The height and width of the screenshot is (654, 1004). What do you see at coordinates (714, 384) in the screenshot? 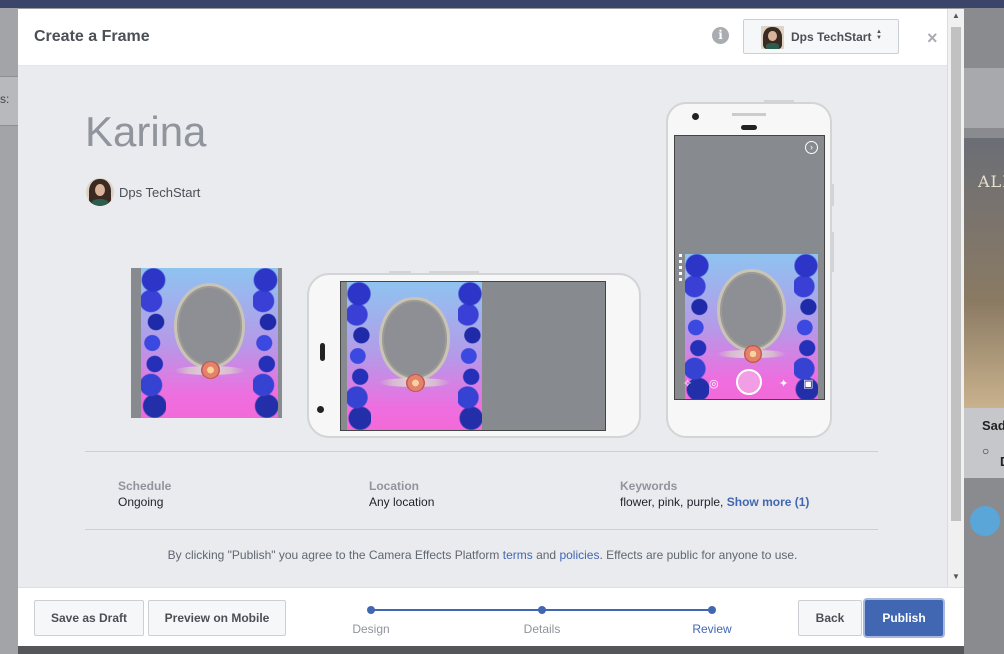
I see `camera-icon: ◎` at bounding box center [714, 384].